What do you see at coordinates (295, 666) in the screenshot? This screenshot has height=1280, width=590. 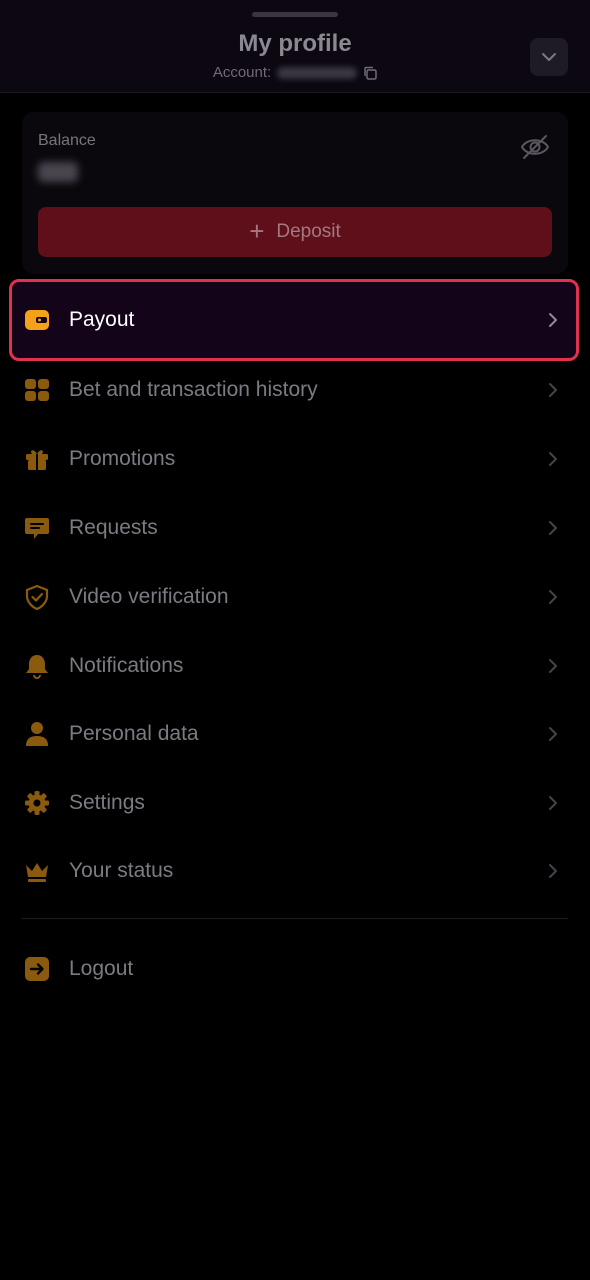 I see `menu-item-notifications: Notifications` at bounding box center [295, 666].